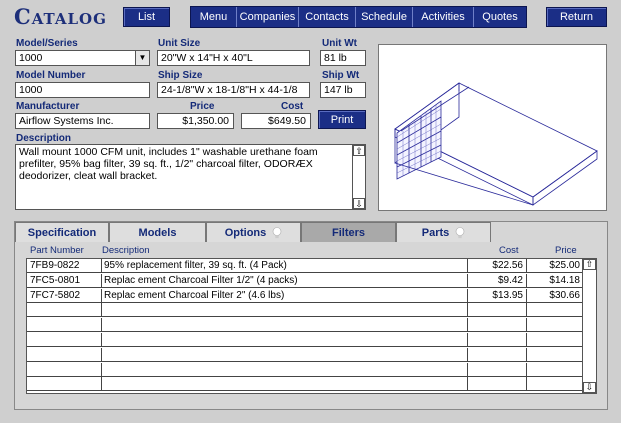 The height and width of the screenshot is (423, 621). I want to click on manufacturer-field: Airflow Systems Inc., so click(82, 121).